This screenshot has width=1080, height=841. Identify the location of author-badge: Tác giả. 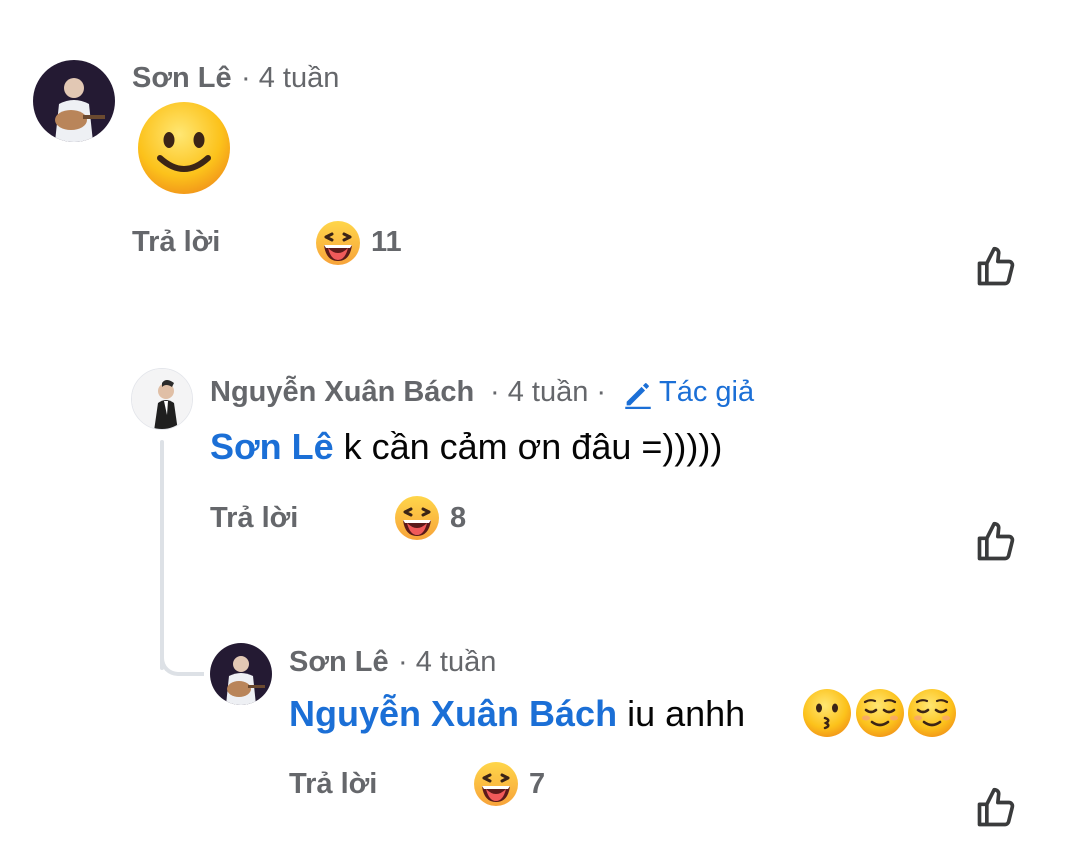
(707, 392).